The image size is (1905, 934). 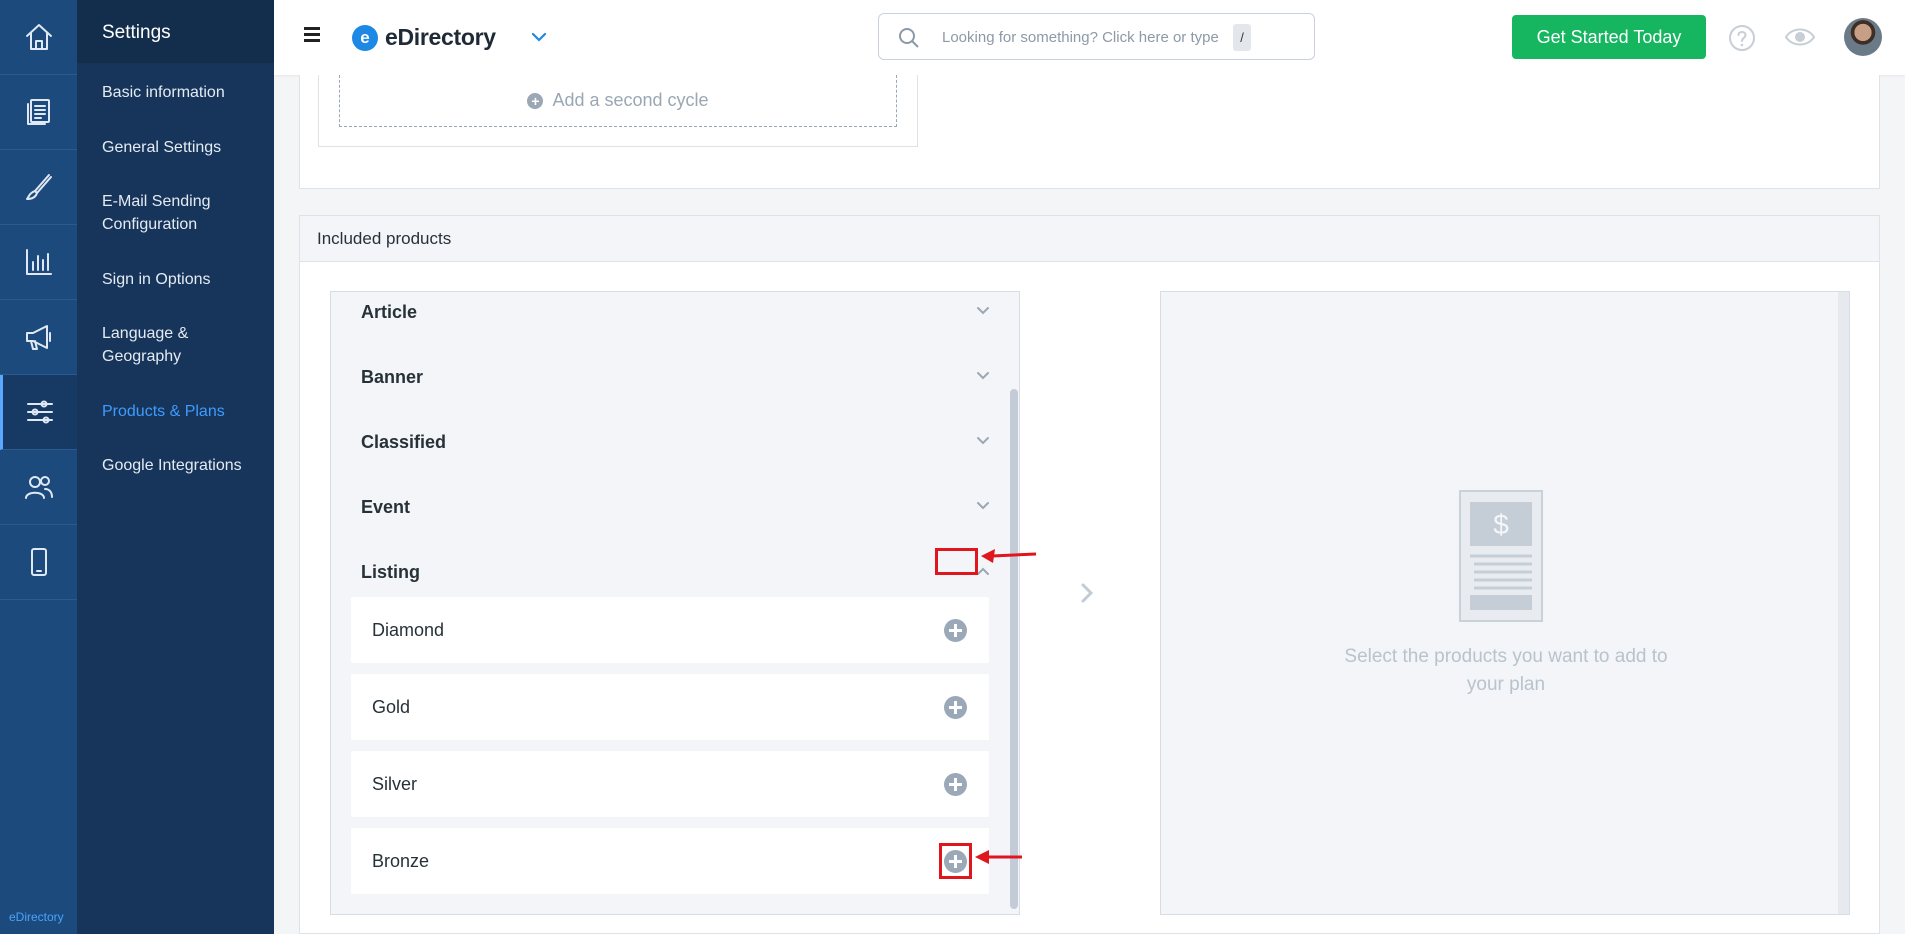 I want to click on category-classified: Classified, so click(x=676, y=443).